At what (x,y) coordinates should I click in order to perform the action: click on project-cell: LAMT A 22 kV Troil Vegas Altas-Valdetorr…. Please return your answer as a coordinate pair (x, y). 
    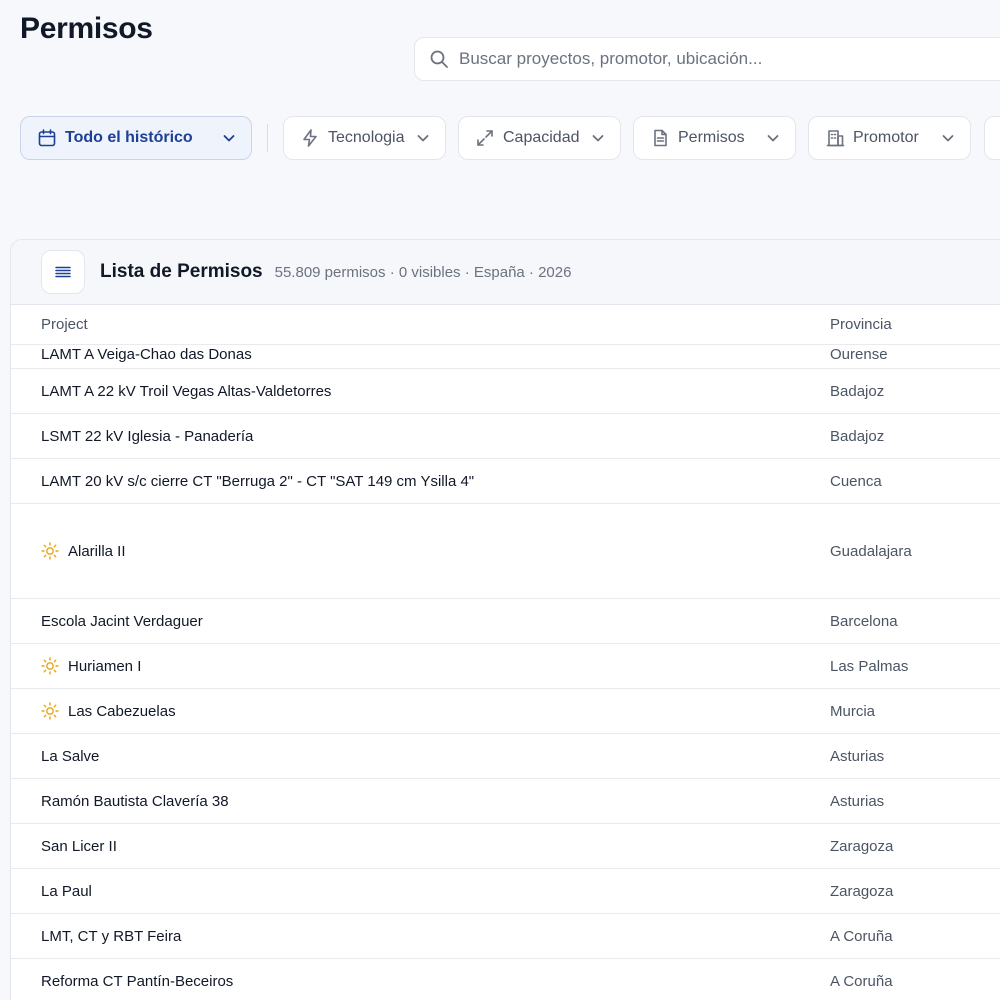
    Looking at the image, I should click on (186, 391).